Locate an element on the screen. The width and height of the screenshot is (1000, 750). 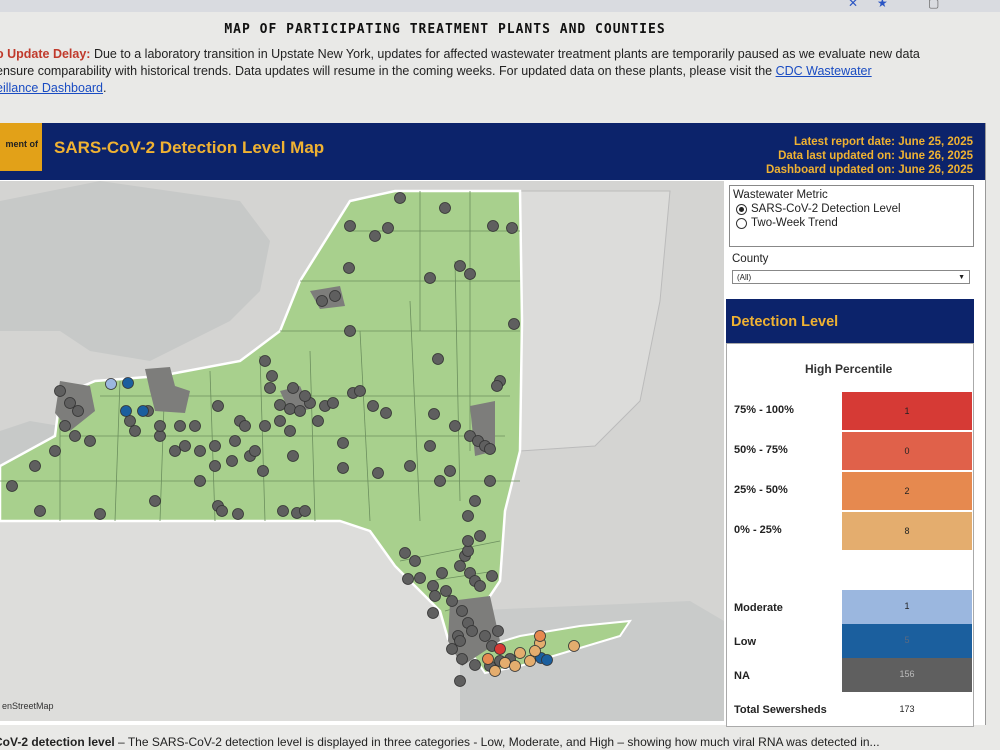
legend-row-low: Low 5 is located at coordinates (851, 641).